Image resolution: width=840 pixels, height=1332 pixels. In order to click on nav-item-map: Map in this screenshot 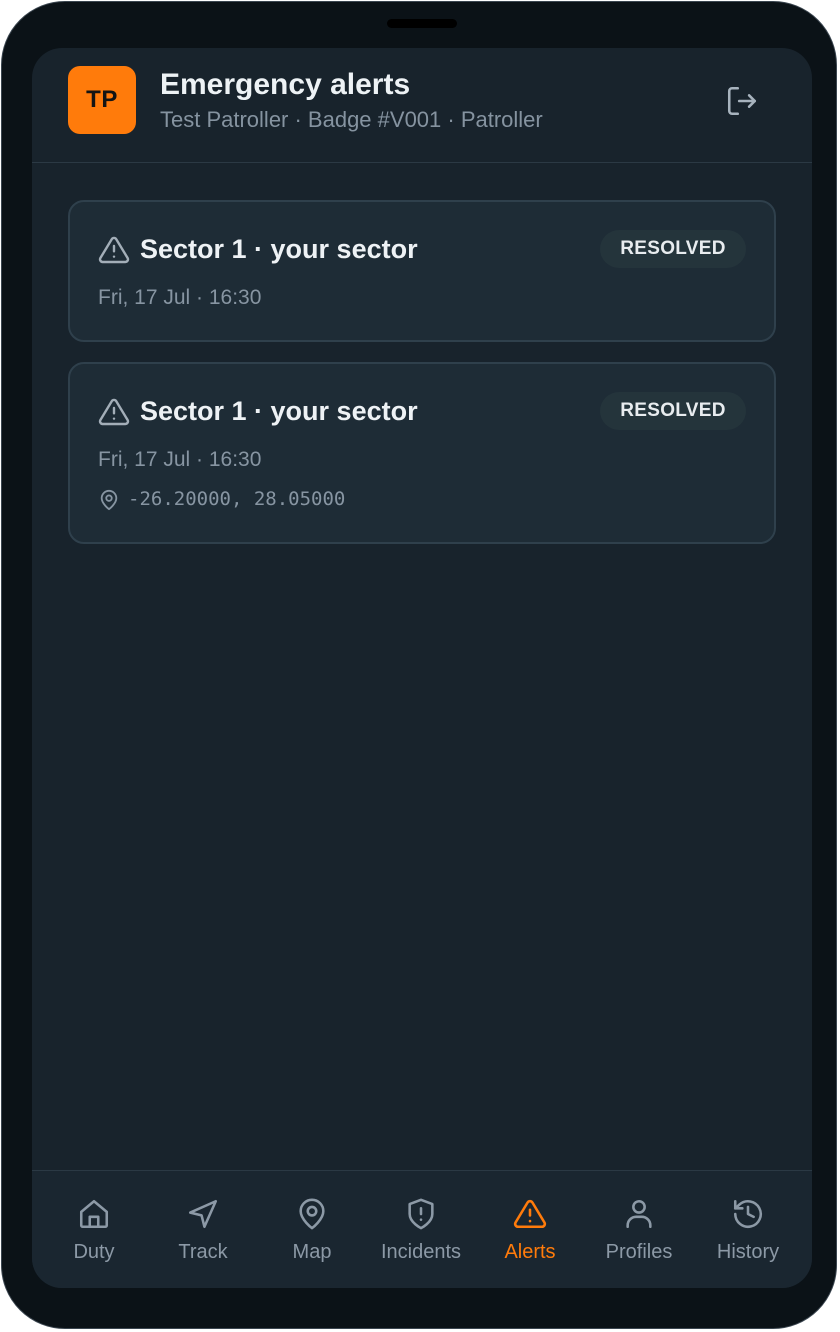, I will do `click(312, 1233)`.